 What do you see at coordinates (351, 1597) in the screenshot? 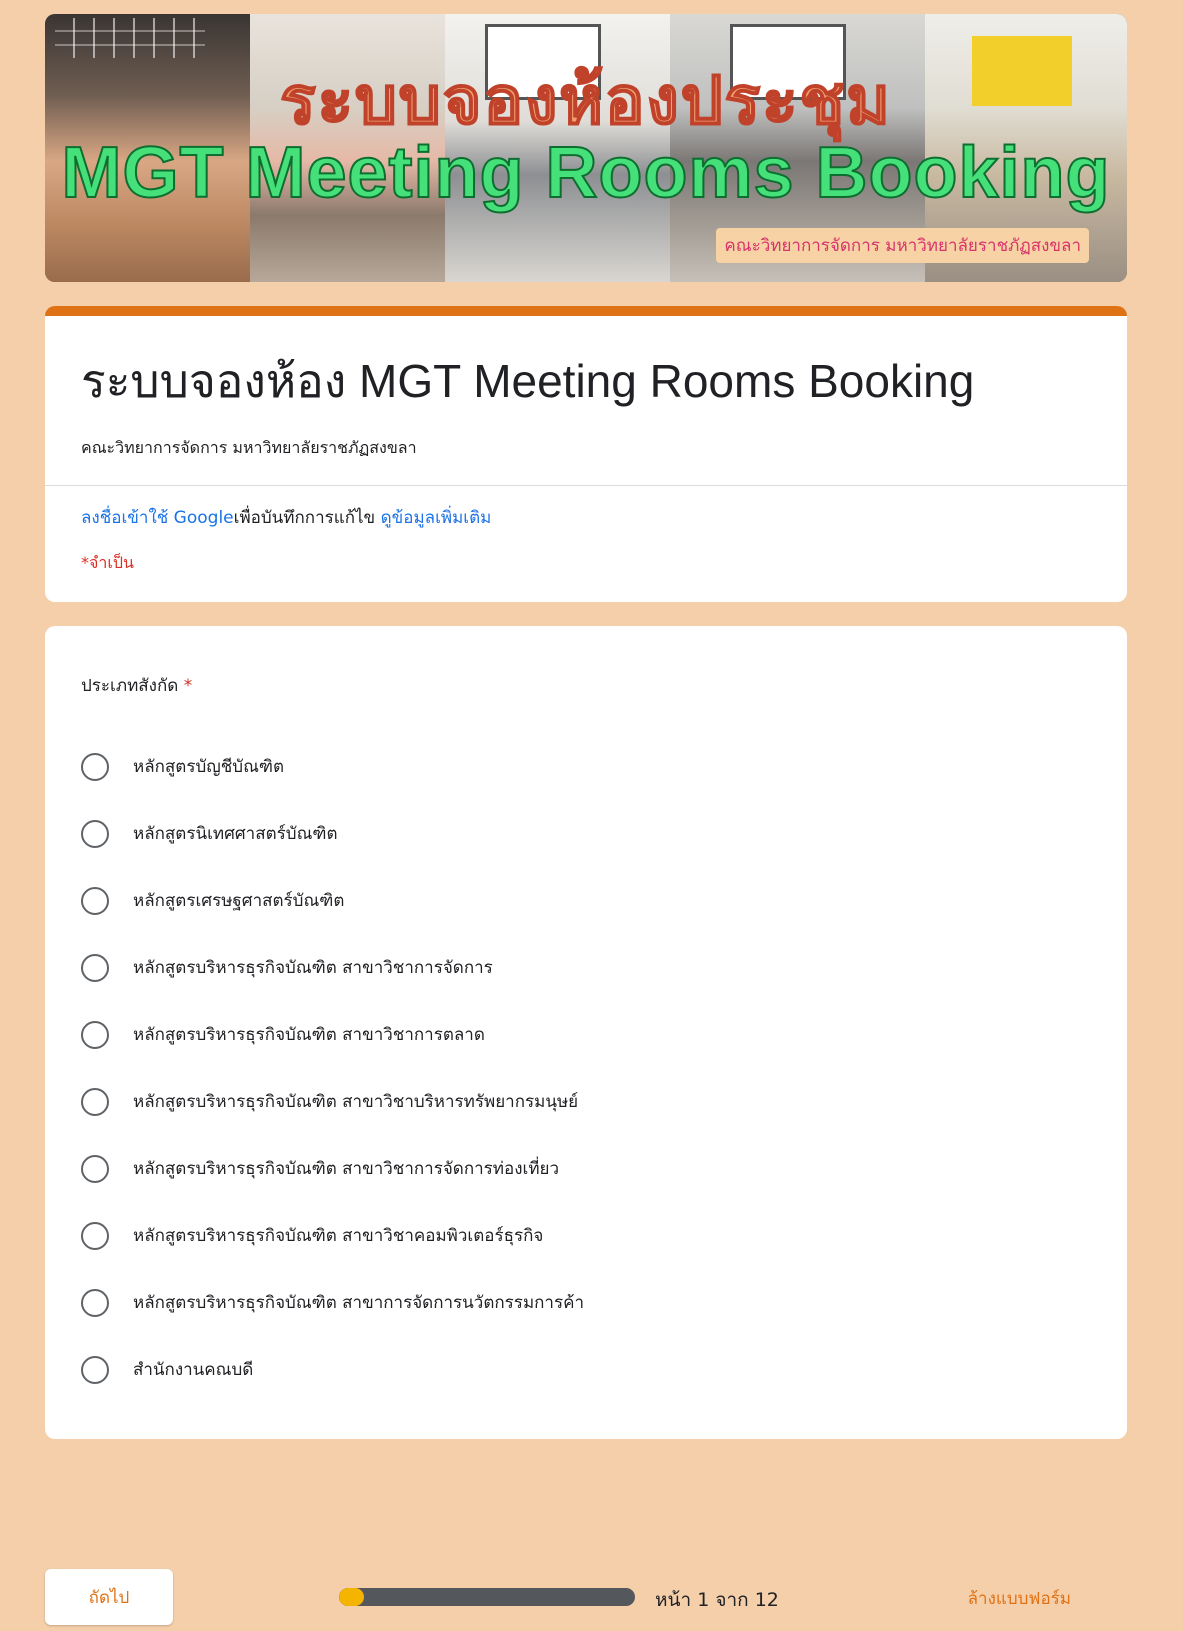
I see `progress-bar-fill` at bounding box center [351, 1597].